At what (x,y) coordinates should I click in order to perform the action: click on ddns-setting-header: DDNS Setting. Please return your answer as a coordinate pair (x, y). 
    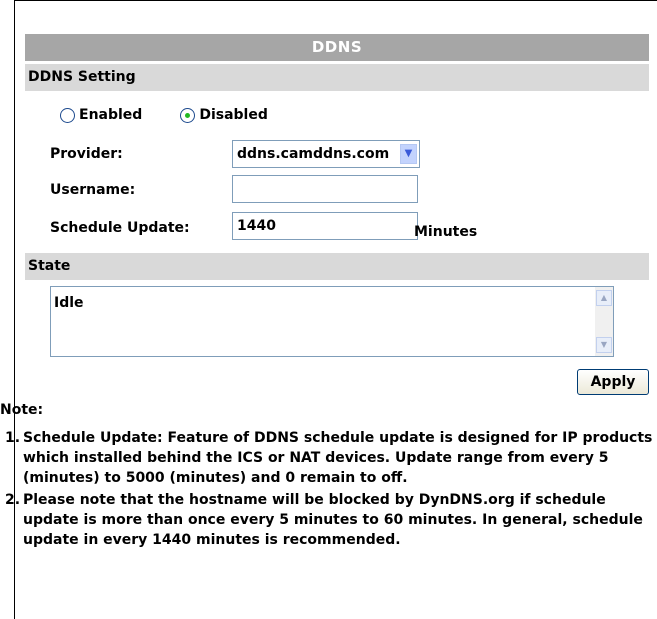
    Looking at the image, I should click on (337, 77).